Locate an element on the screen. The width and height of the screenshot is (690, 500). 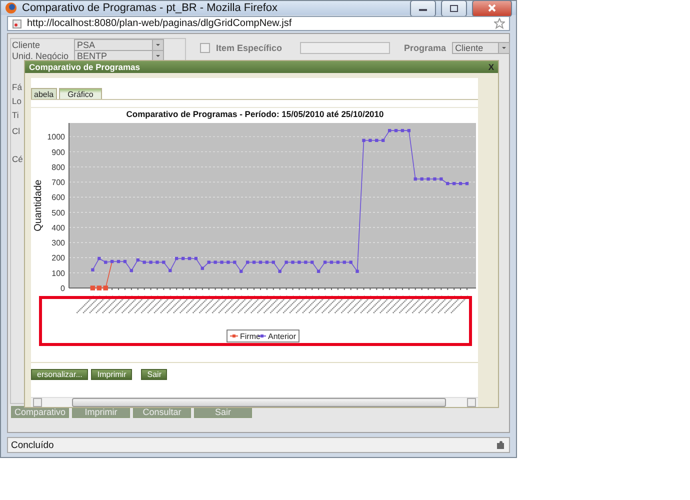
dialog-button: Sair is located at coordinates (154, 374).